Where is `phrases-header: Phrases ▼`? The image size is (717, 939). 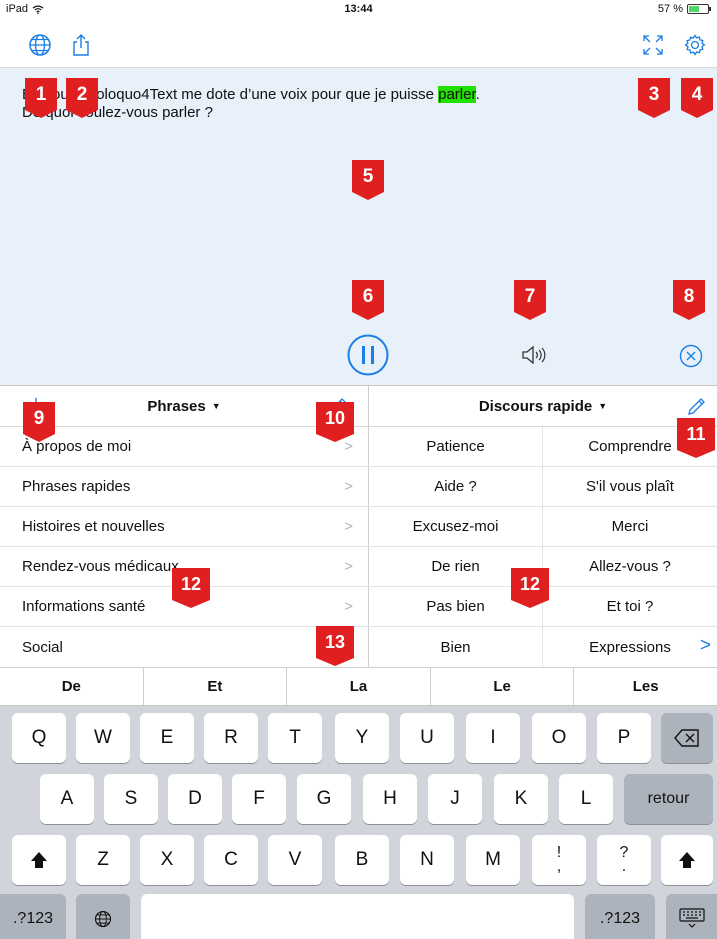 phrases-header: Phrases ▼ is located at coordinates (184, 406).